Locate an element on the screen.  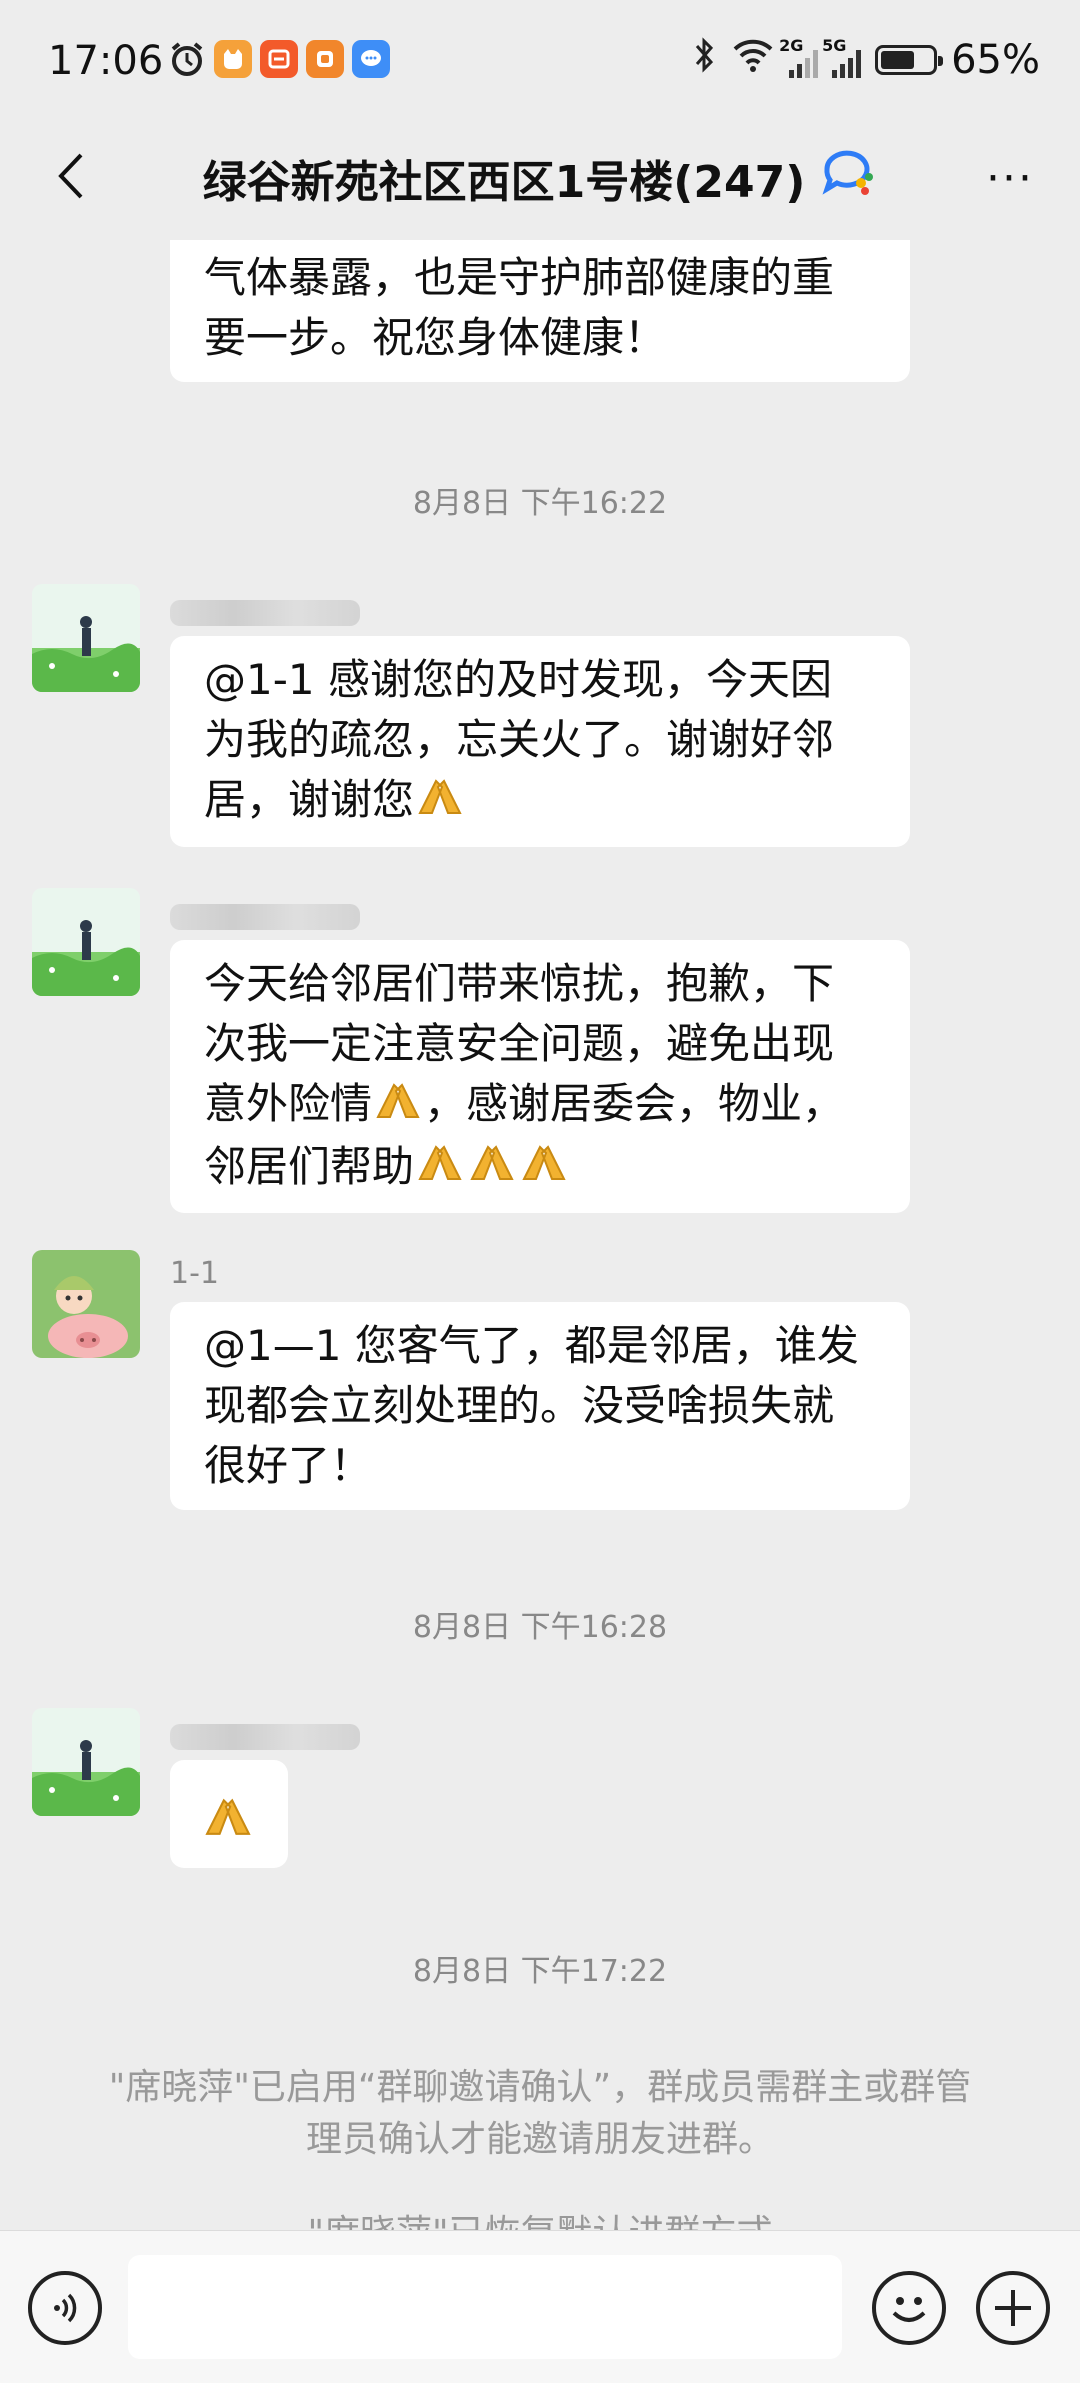
message-line: ，感谢居委会，物业， is located at coordinates (634, 1103).